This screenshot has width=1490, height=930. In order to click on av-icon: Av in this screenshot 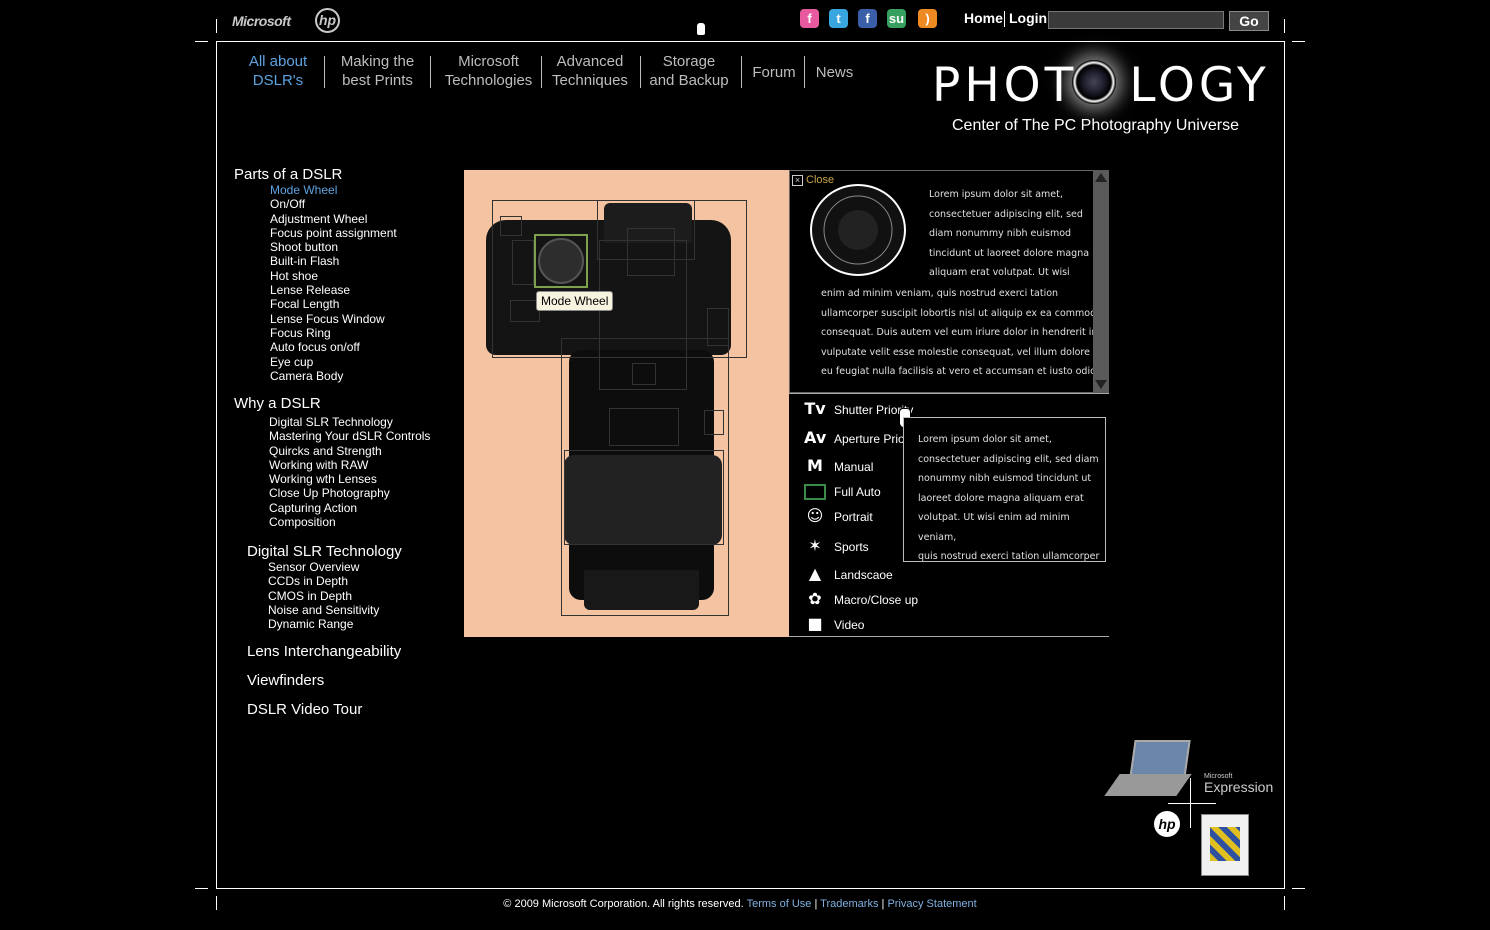, I will do `click(815, 437)`.